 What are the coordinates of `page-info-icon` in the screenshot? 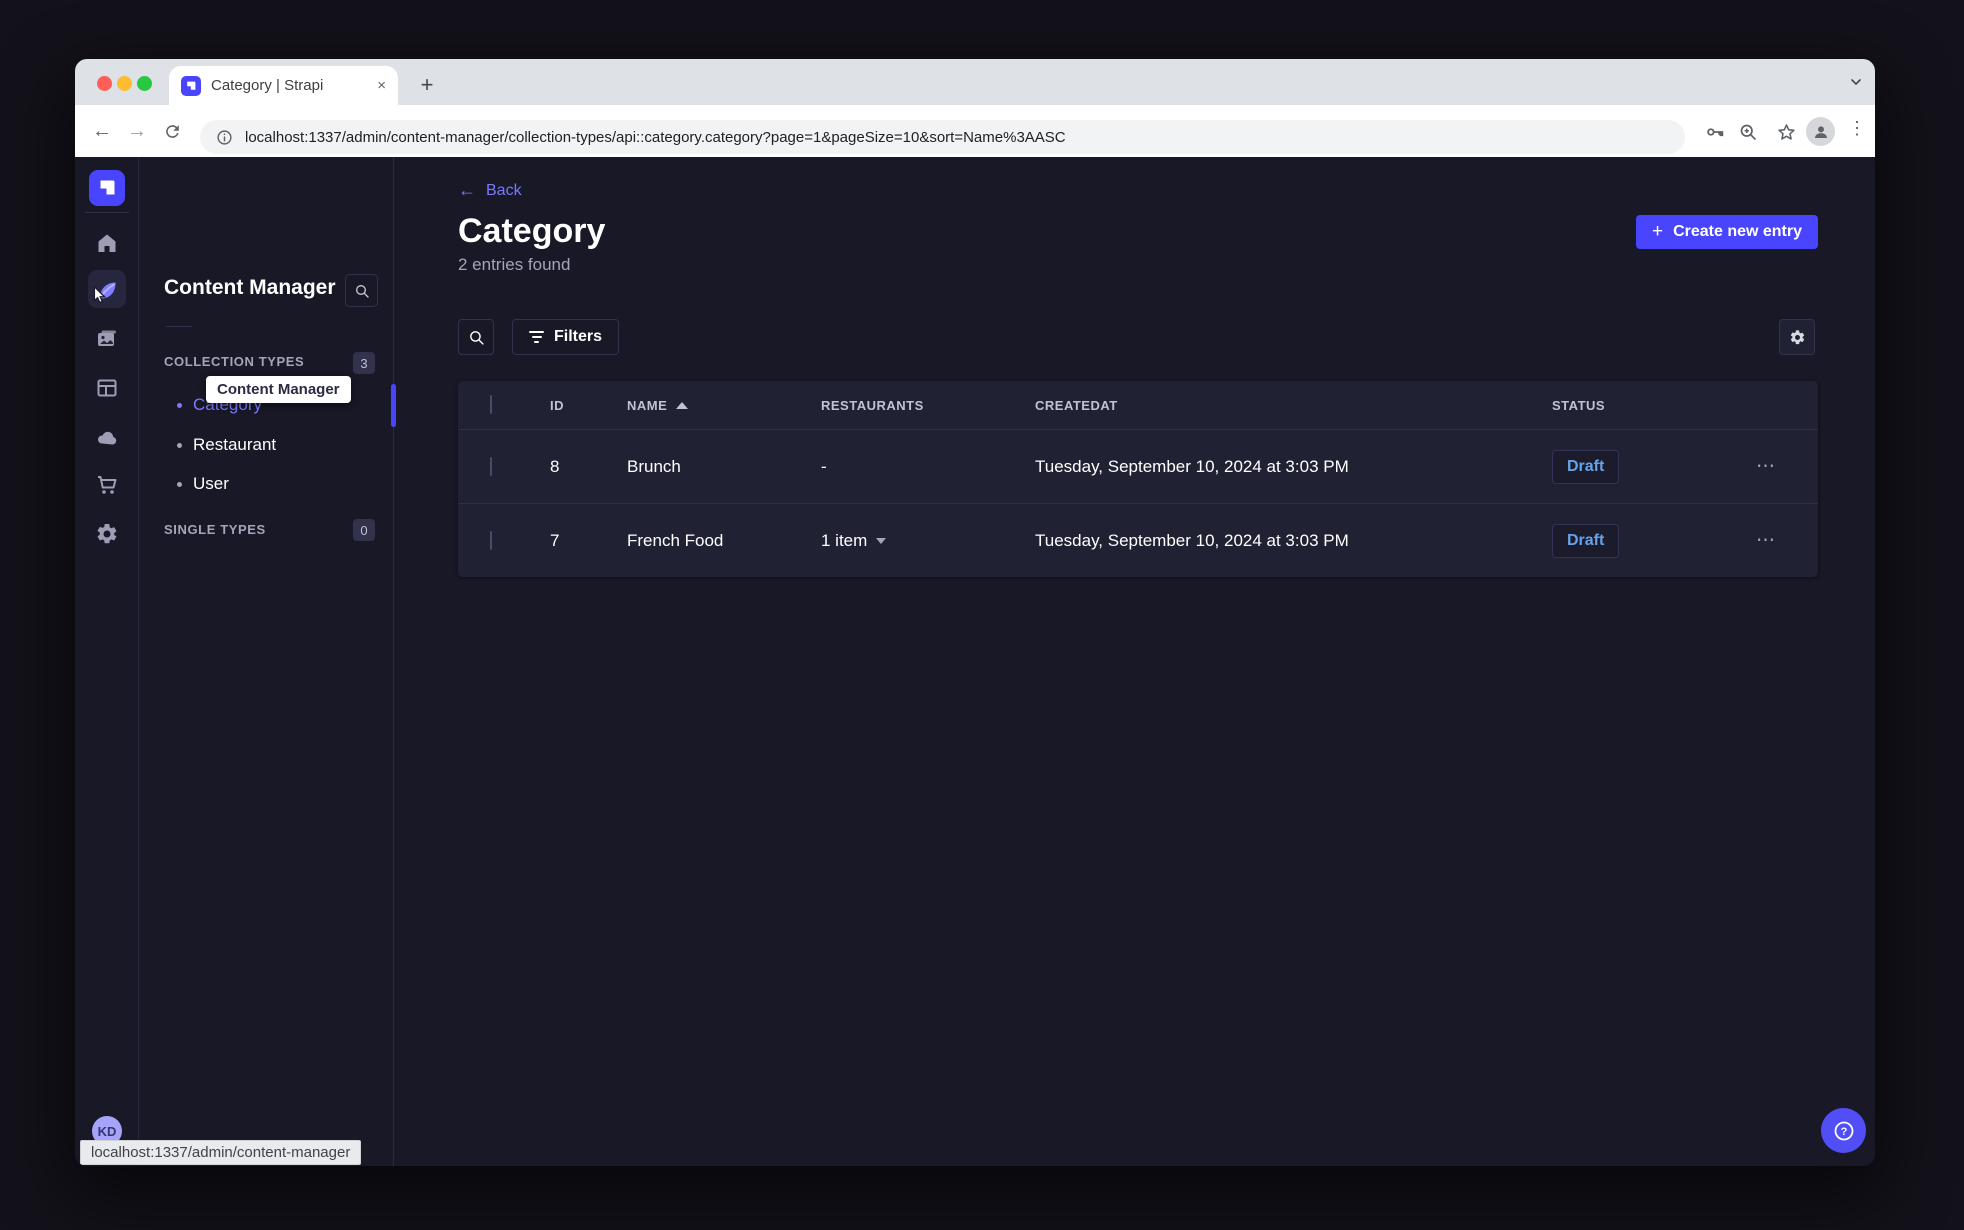 It's located at (224, 137).